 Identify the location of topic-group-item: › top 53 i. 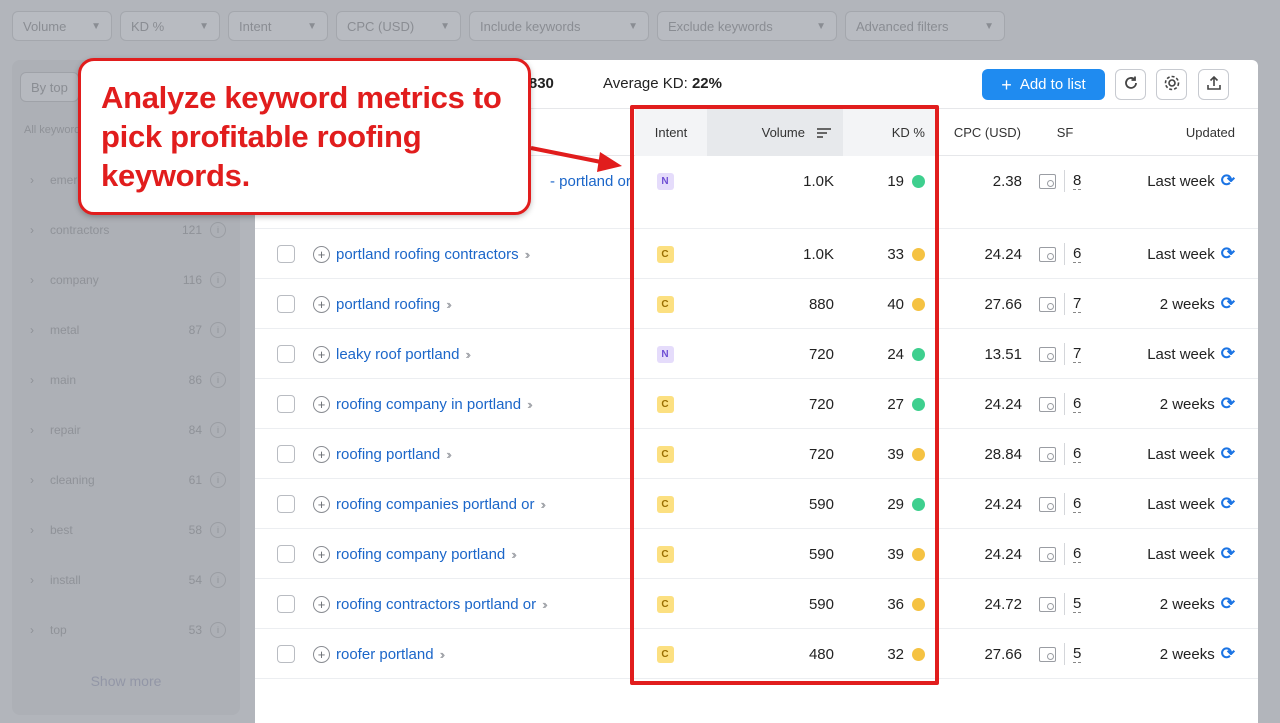
(126, 630).